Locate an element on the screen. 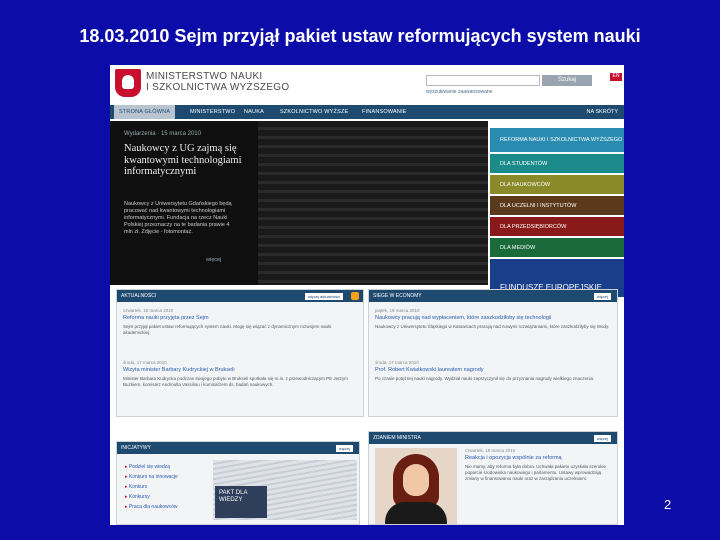 This screenshot has height=540, width=720. logo-line-1: MINISTERSTWO NAUKI is located at coordinates (204, 76).